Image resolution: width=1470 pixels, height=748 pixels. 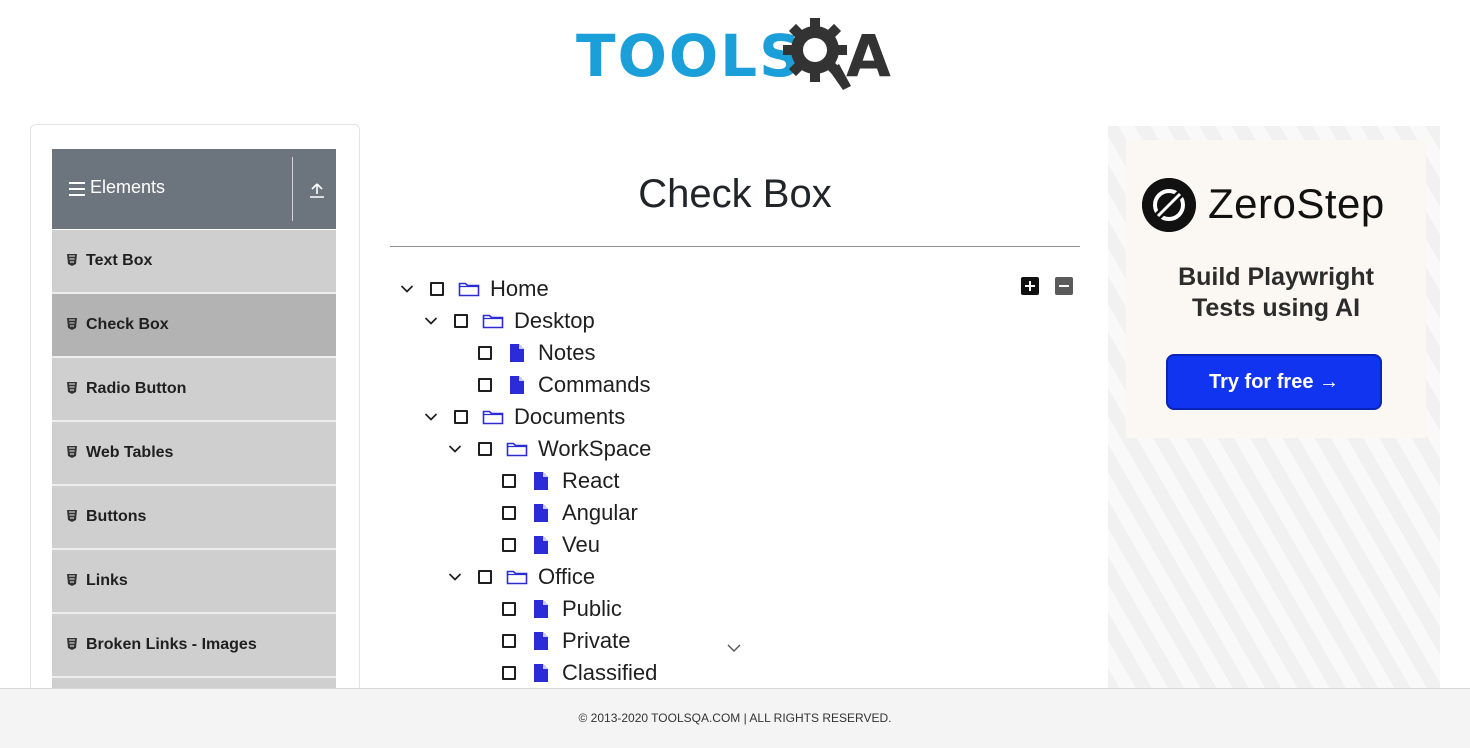 What do you see at coordinates (171, 644) in the screenshot?
I see `sidebar-item-label: Broken Links - Images` at bounding box center [171, 644].